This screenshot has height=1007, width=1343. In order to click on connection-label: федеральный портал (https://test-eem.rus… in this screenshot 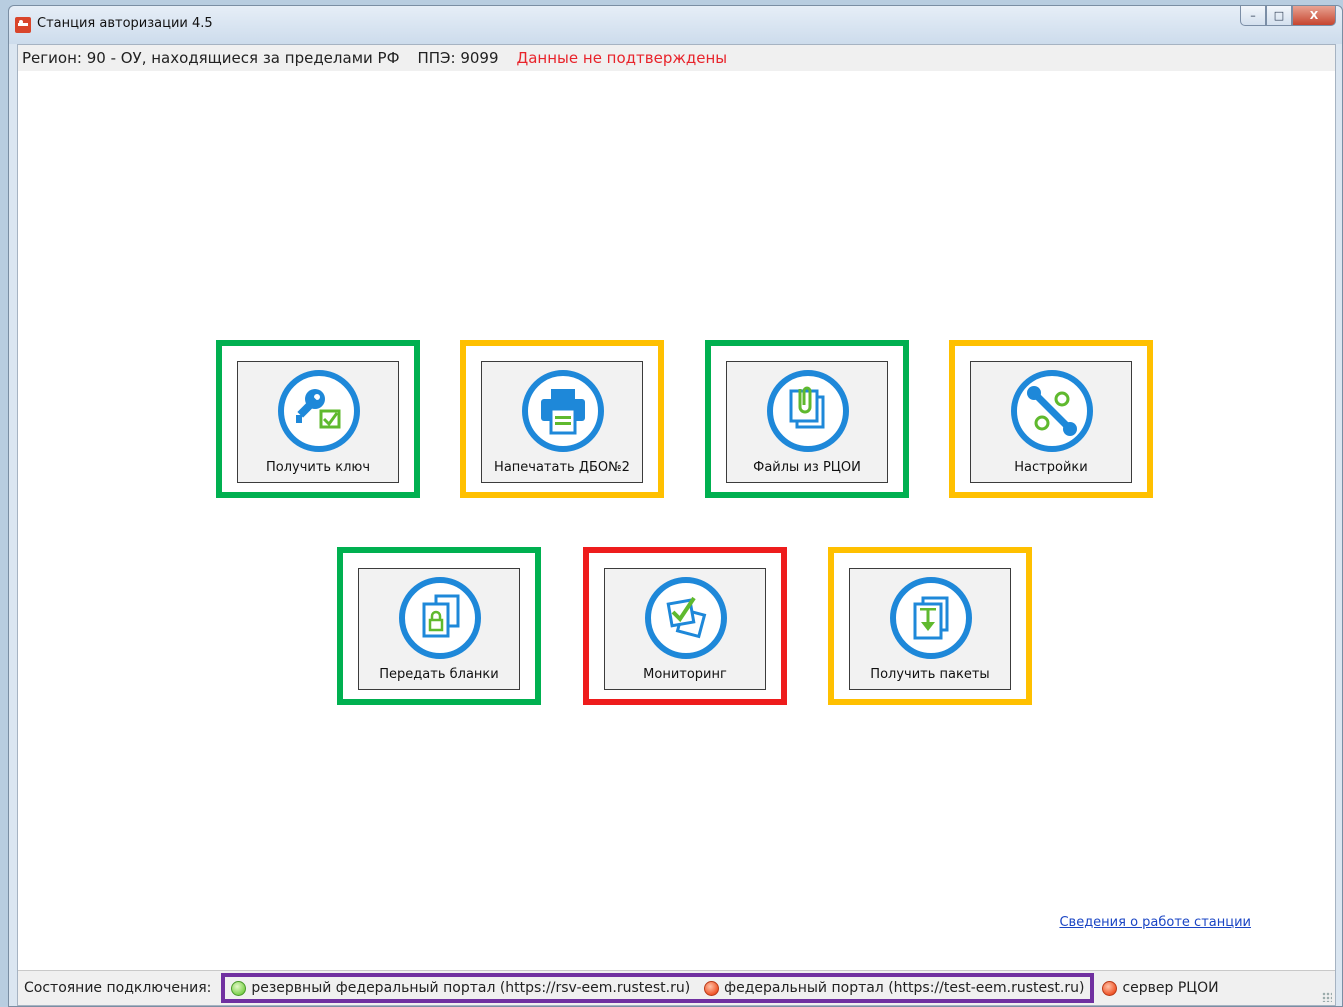, I will do `click(904, 988)`.